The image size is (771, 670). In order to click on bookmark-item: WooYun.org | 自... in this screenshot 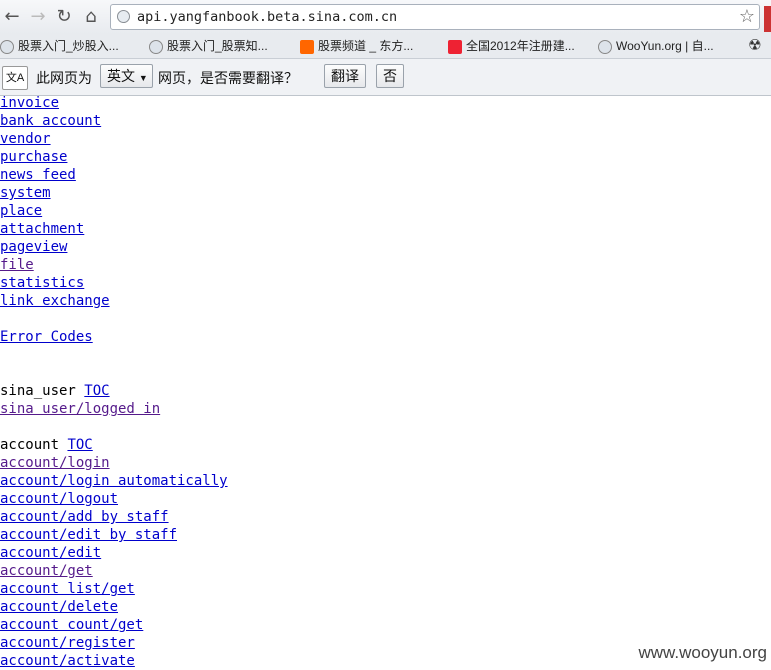, I will do `click(656, 46)`.